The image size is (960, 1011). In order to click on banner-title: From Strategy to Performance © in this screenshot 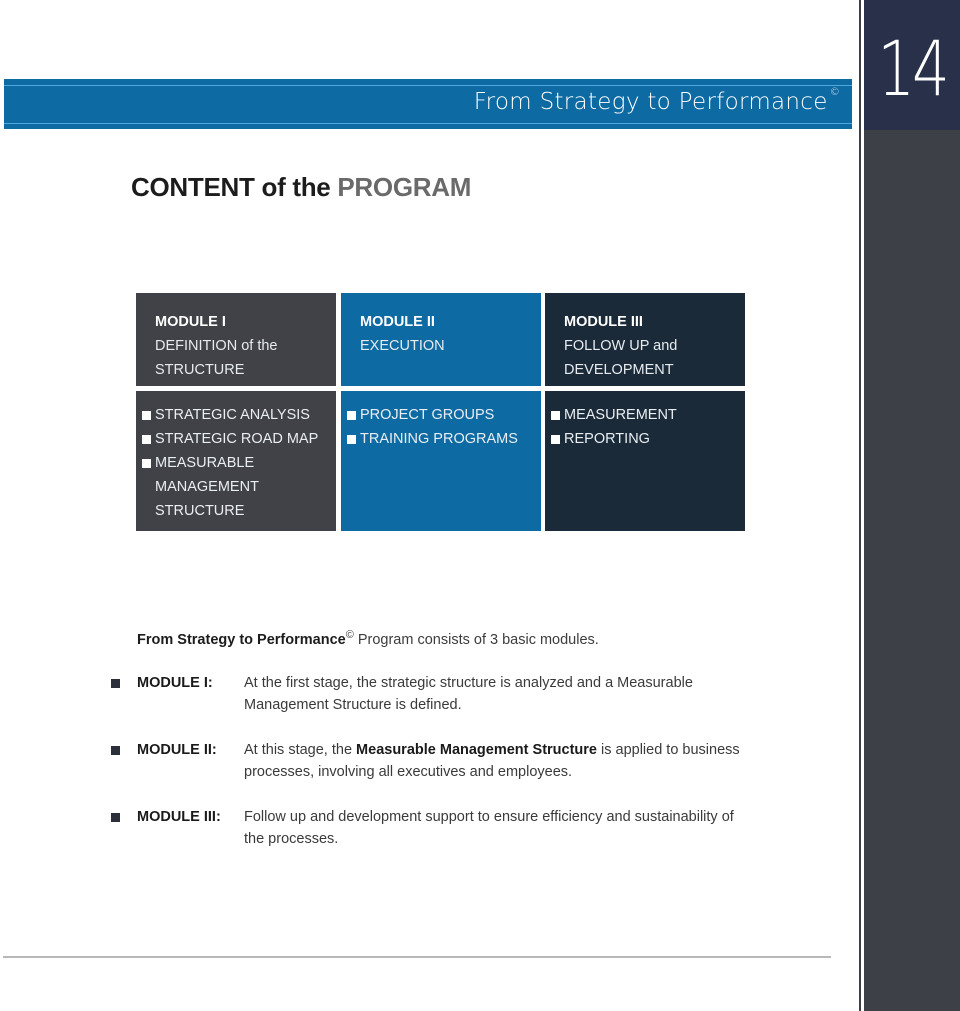, I will do `click(656, 101)`.